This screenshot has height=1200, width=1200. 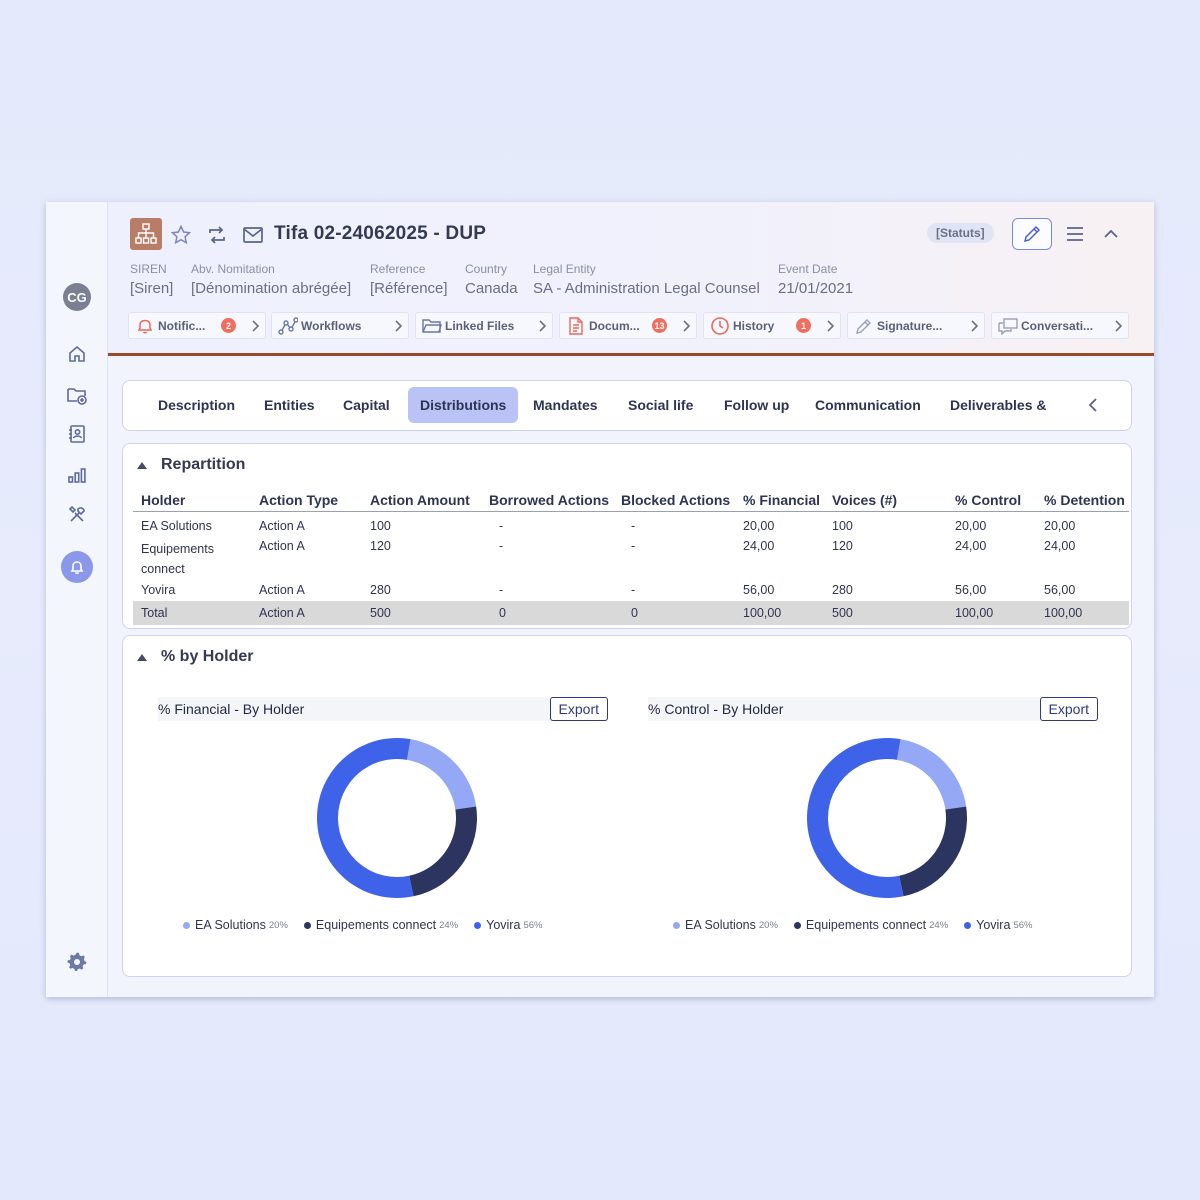 I want to click on status-badge: [Statuts], so click(x=960, y=233).